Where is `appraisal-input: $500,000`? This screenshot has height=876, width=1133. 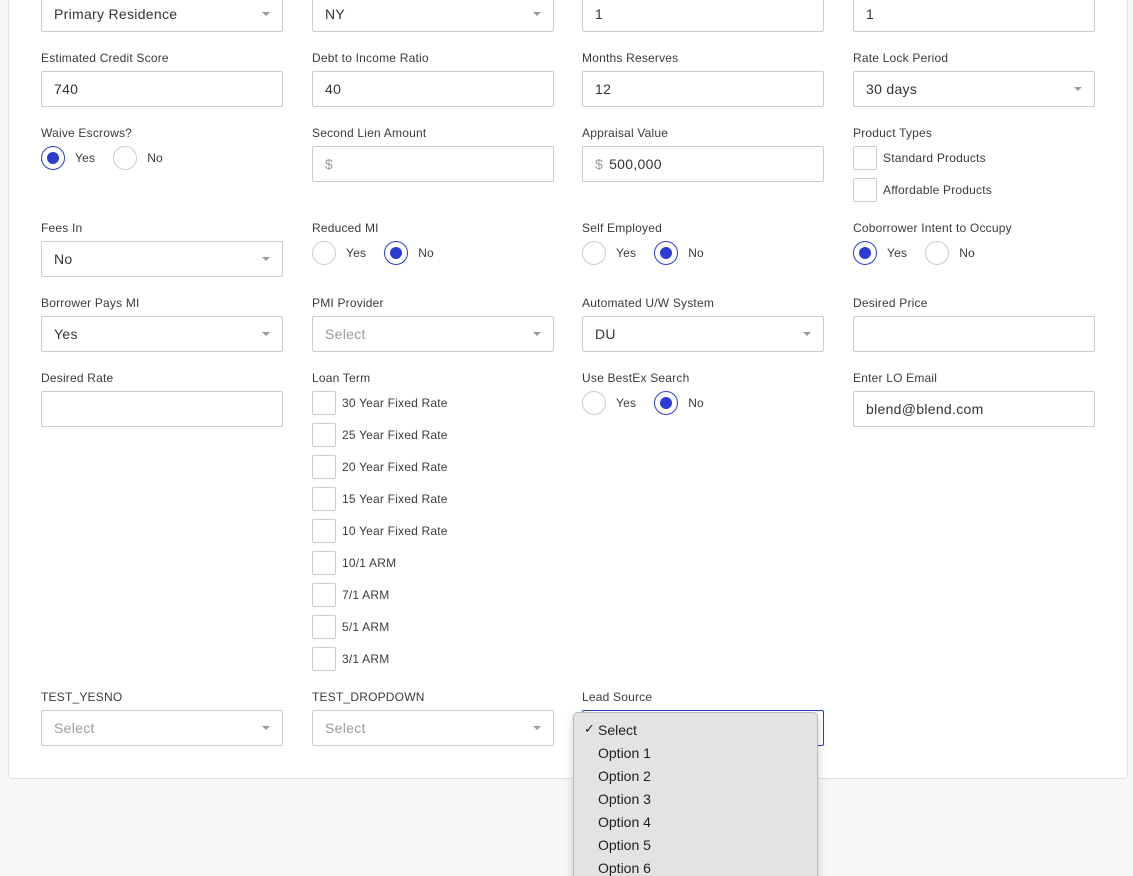
appraisal-input: $500,000 is located at coordinates (703, 164).